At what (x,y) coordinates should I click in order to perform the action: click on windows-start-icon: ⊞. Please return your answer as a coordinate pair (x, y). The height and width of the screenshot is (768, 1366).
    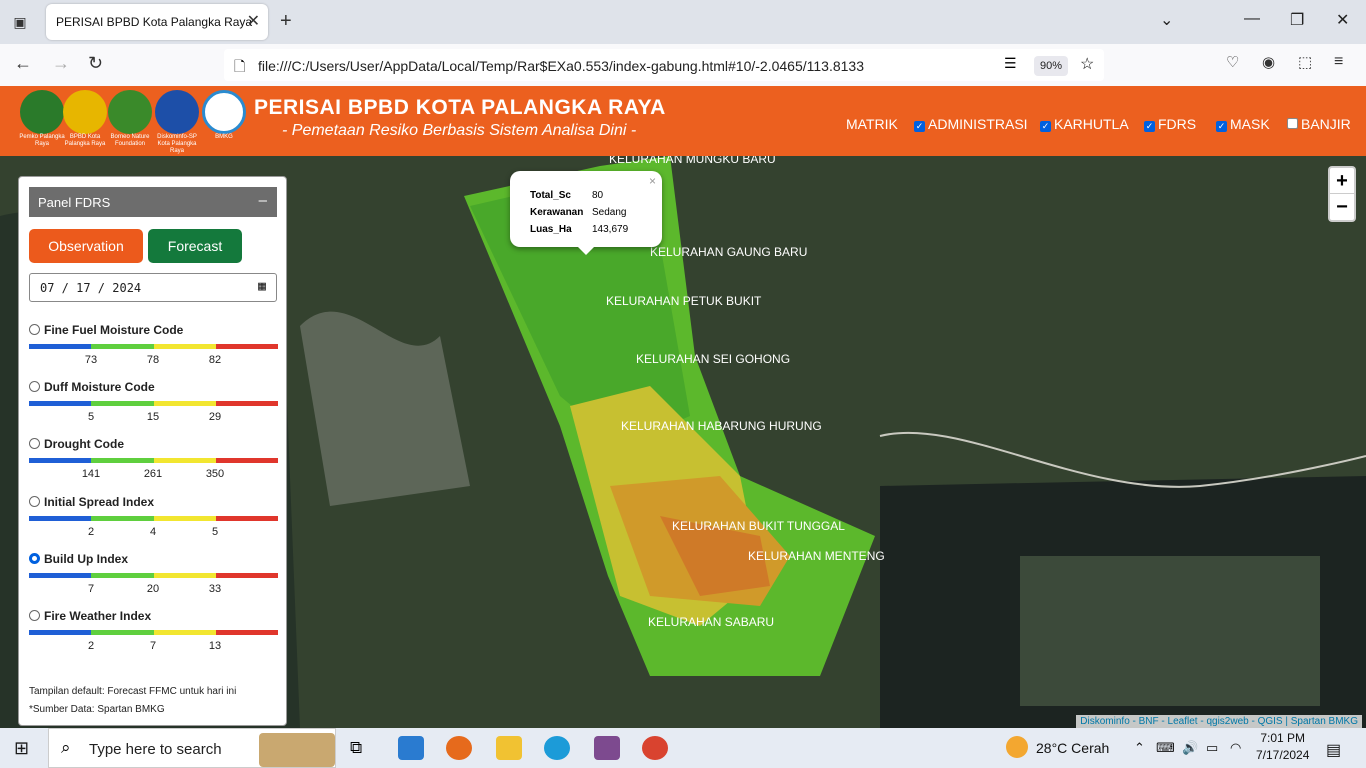
    Looking at the image, I should click on (21, 748).